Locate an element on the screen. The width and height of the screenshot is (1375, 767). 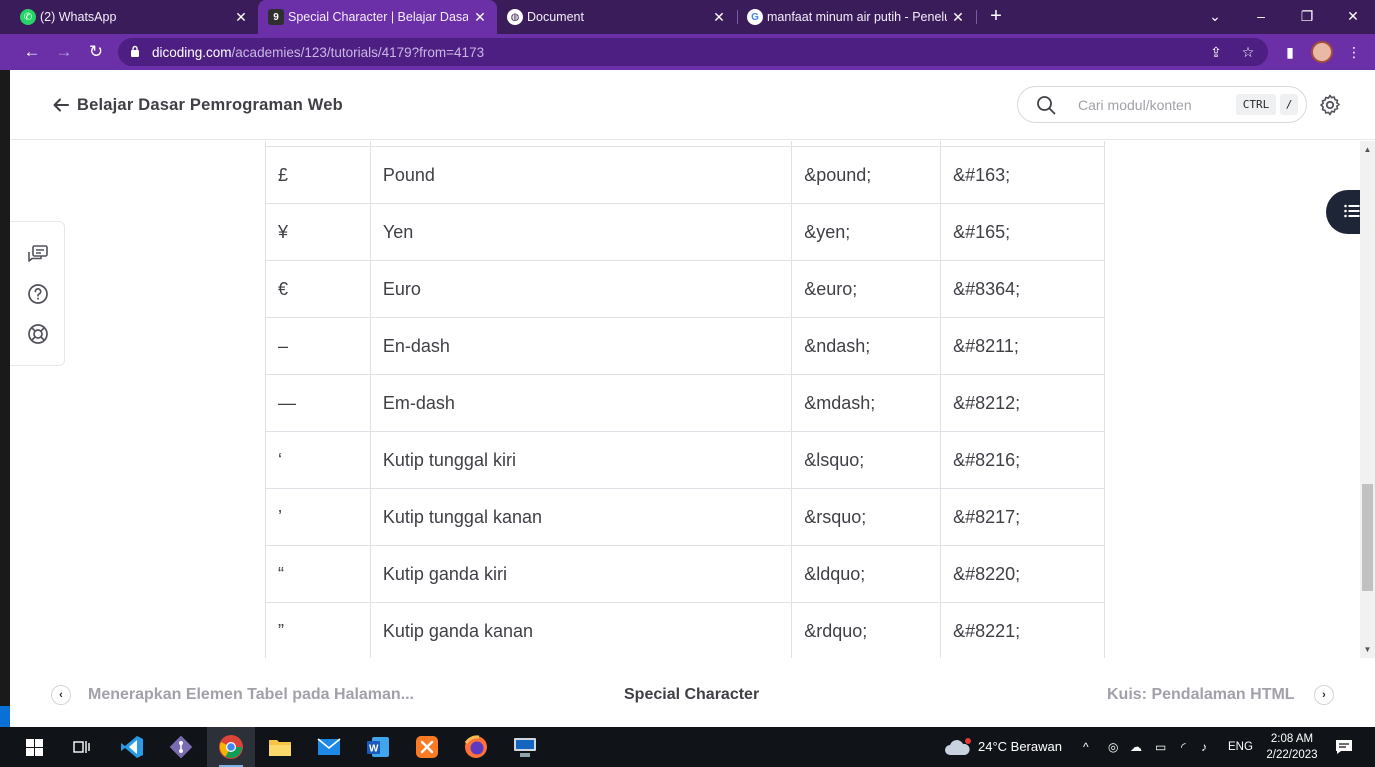
reload-button: ↻ is located at coordinates (96, 52).